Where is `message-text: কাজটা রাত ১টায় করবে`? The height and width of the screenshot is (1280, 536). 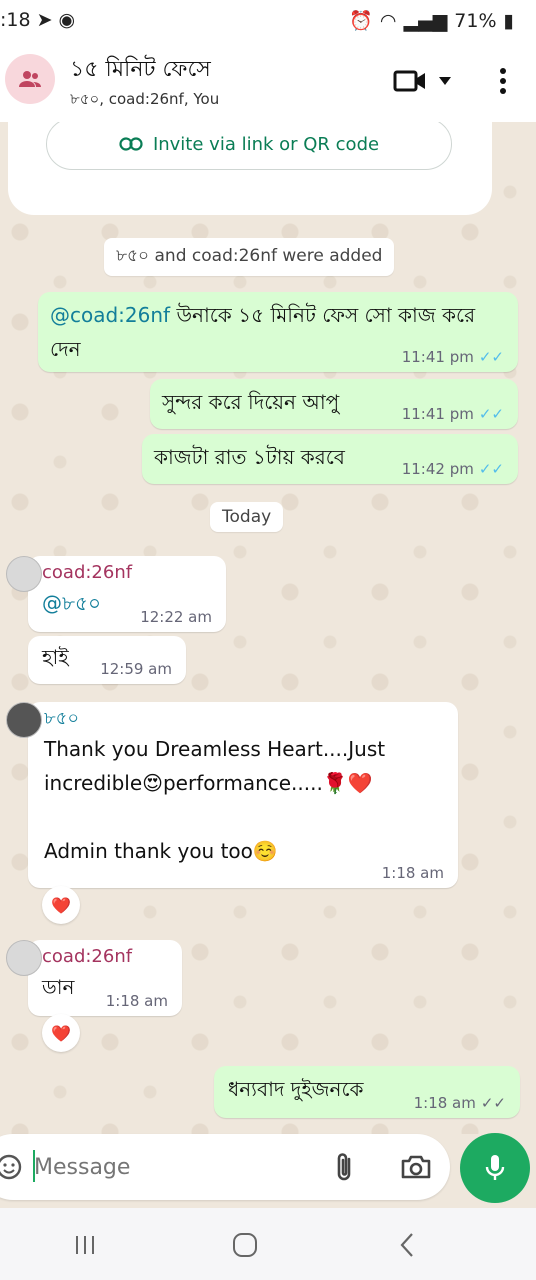
message-text: কাজটা রাত ১টায় করবে is located at coordinates (249, 457).